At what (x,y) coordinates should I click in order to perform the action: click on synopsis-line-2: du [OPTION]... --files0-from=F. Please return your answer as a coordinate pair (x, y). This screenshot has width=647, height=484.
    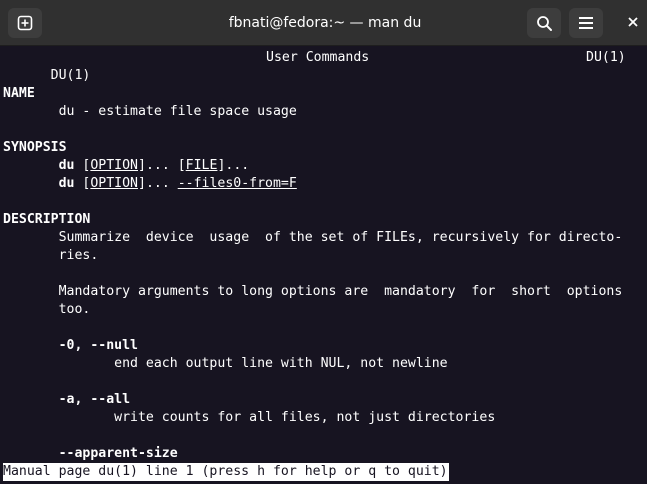
    Looking at the image, I should click on (177, 183).